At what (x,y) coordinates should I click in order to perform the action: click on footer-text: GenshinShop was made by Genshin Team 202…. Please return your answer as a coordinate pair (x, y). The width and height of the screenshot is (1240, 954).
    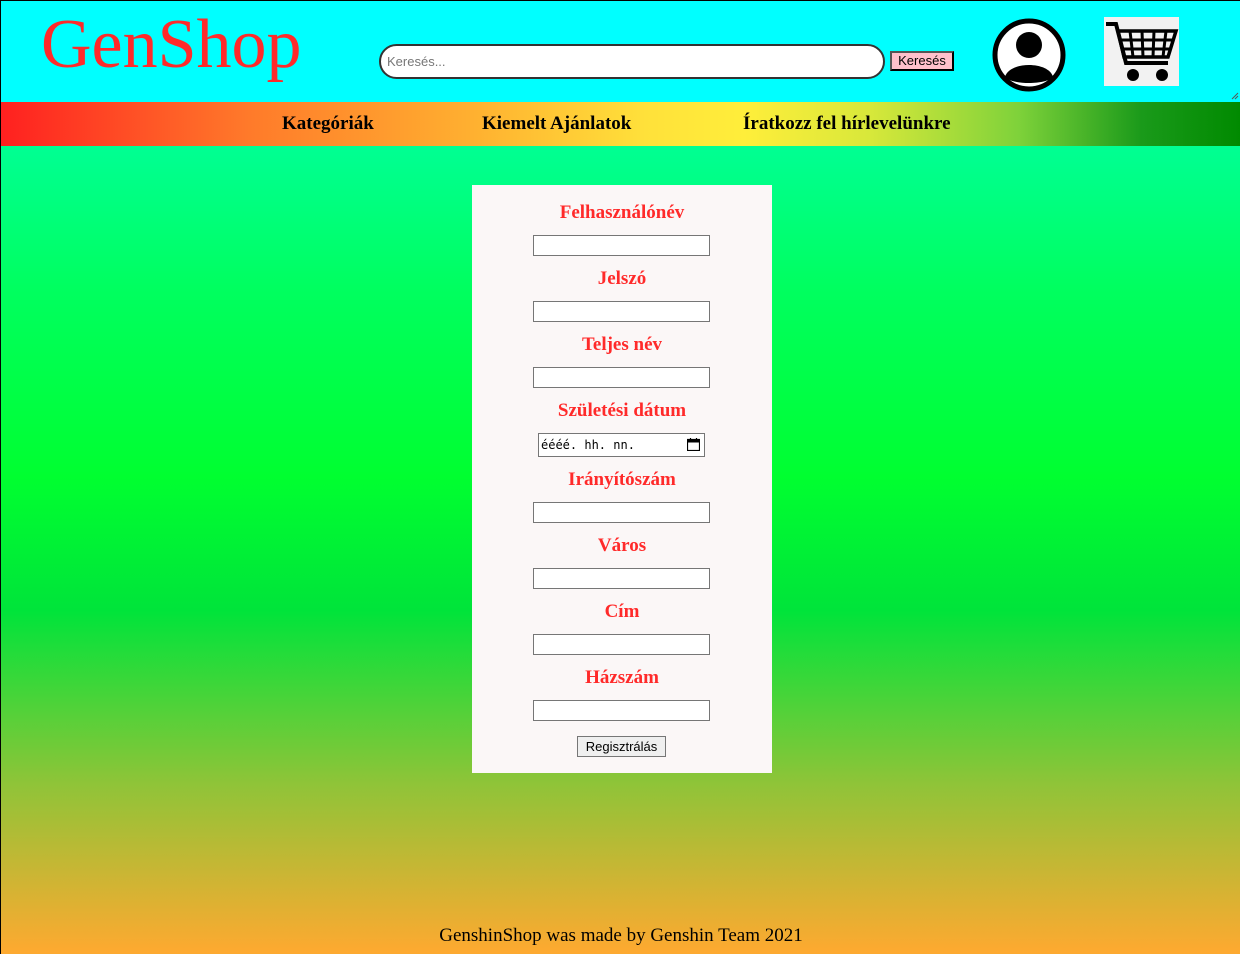
    Looking at the image, I should click on (621, 935).